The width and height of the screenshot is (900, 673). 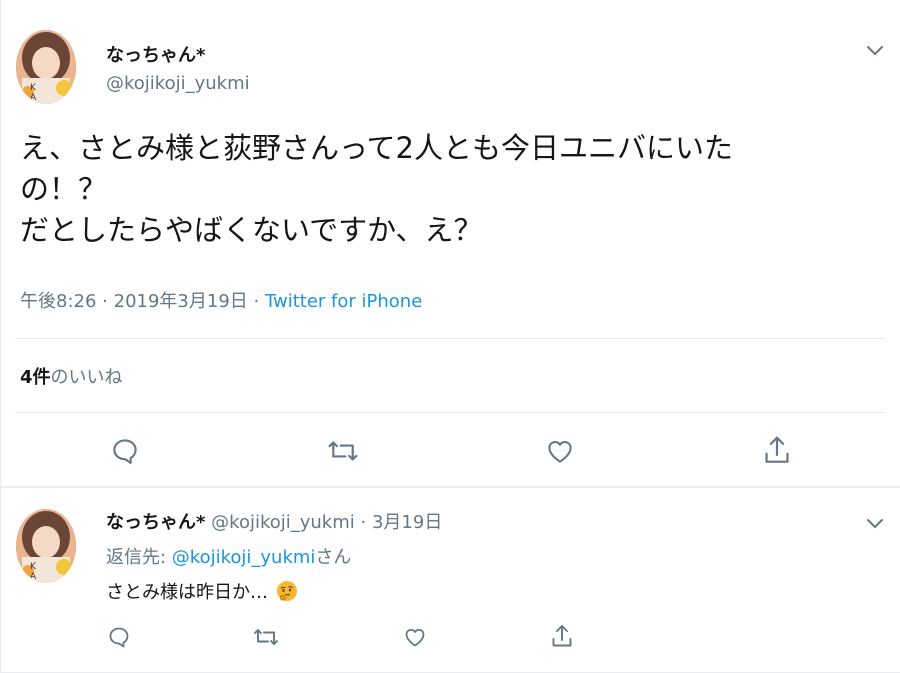 I want to click on tweet-metadata: 午後8:26 · 2019年3月19日 · Twitter for iPhone, so click(x=221, y=300).